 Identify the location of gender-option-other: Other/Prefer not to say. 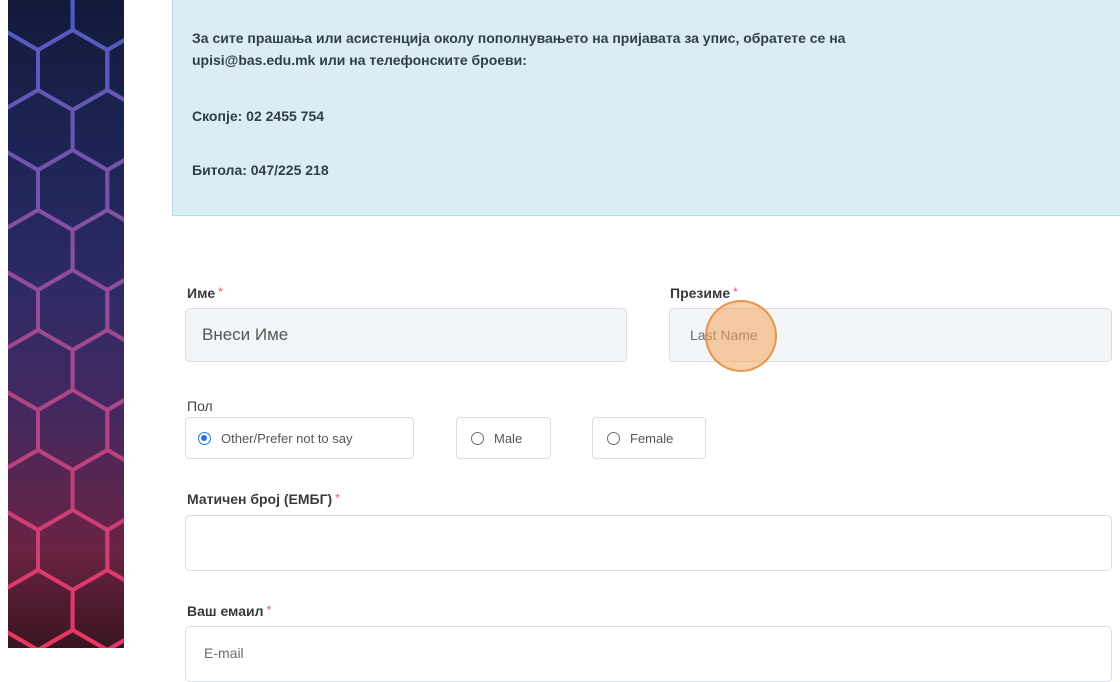
(299, 438).